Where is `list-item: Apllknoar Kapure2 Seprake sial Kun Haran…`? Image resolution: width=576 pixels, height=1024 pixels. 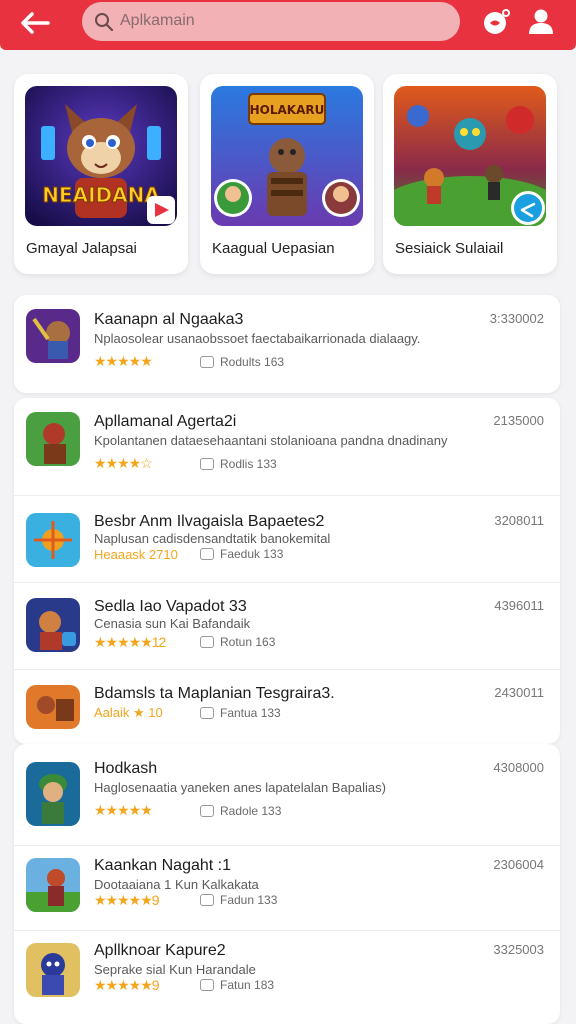 list-item: Apllknoar Kapure2 Seprake sial Kun Haran… is located at coordinates (287, 980).